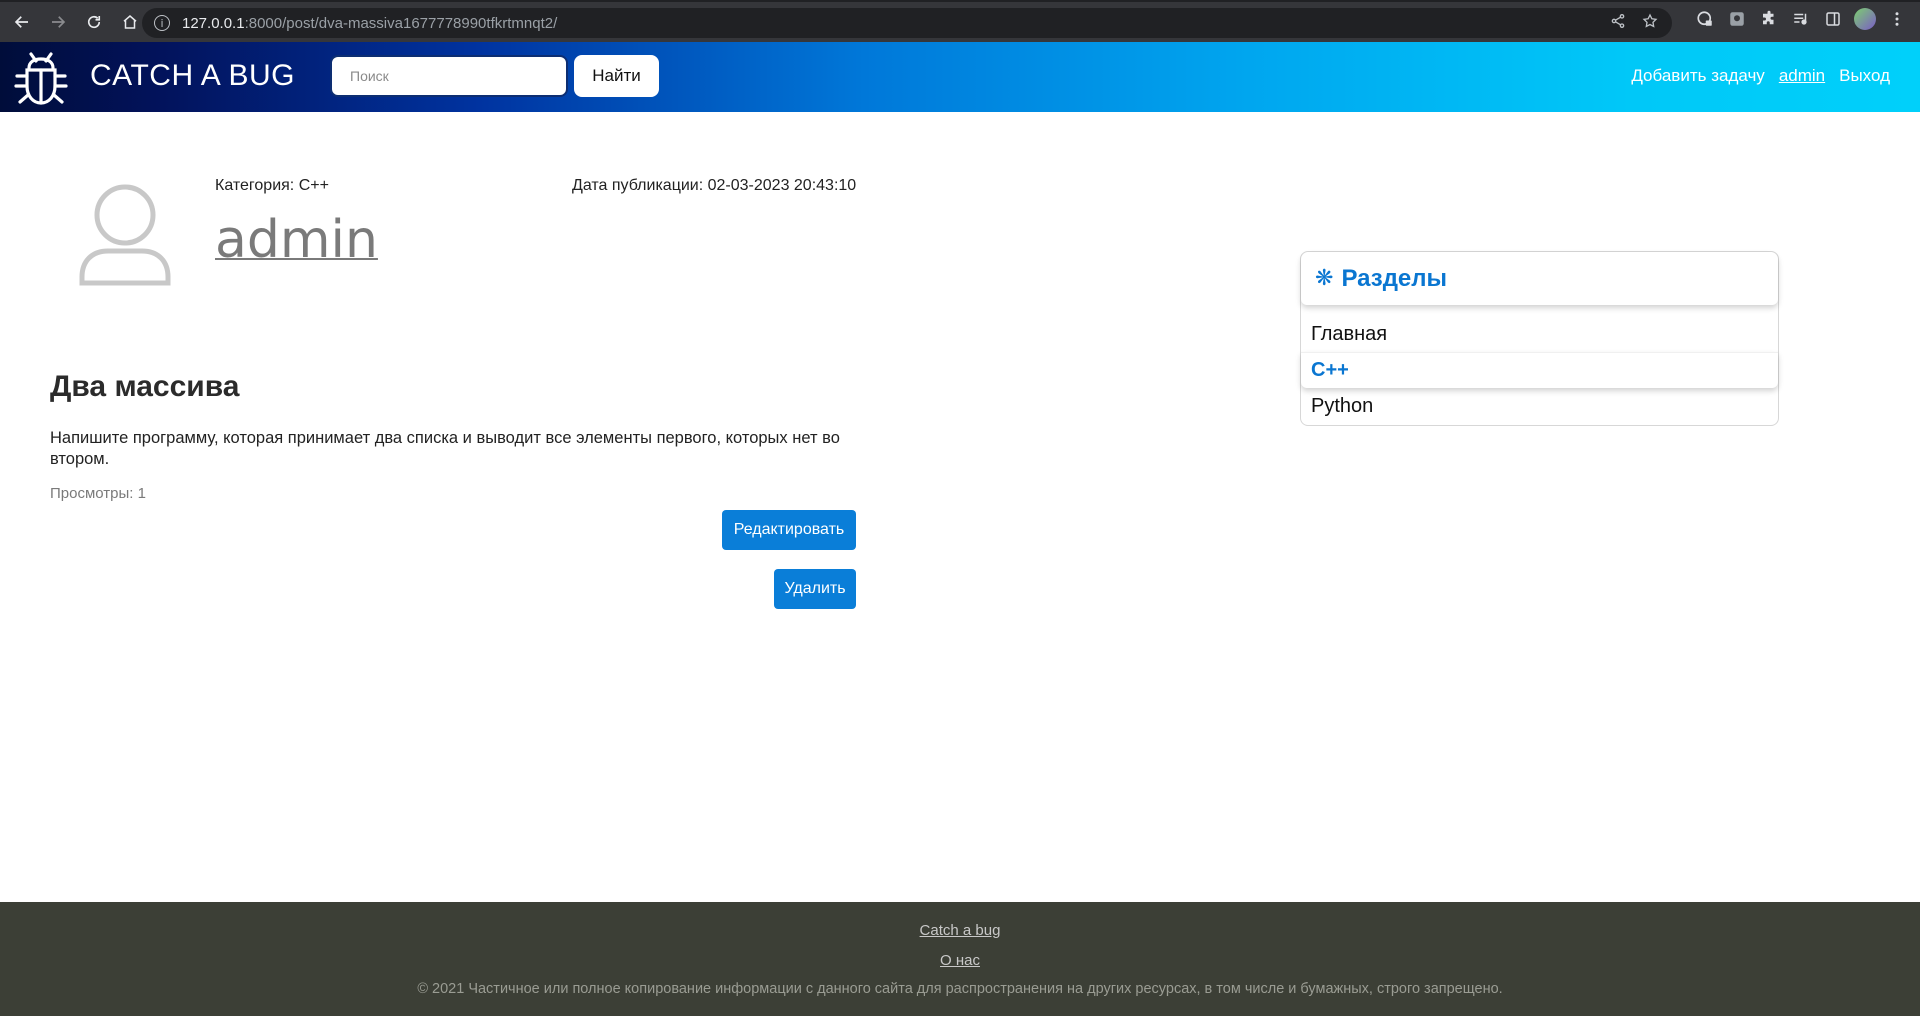 This screenshot has width=1920, height=1016. Describe the element at coordinates (1539, 278) in the screenshot. I see `sidebar-header: ❋ Разделы` at that location.